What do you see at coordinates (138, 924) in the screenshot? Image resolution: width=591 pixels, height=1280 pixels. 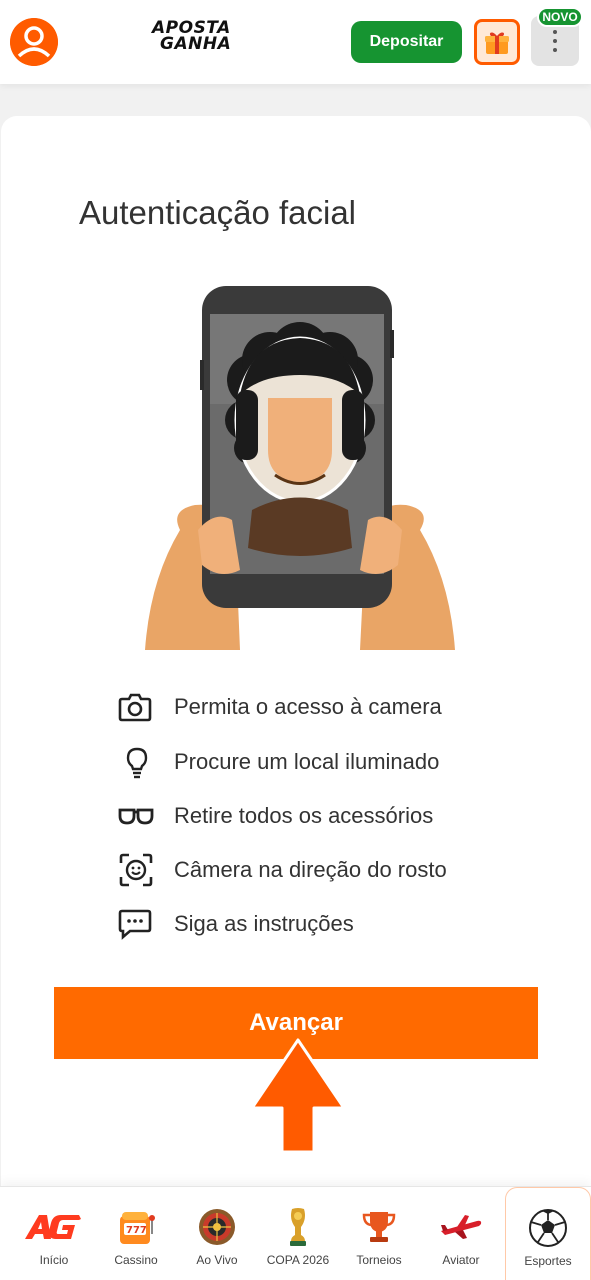 I see `chat-icon` at bounding box center [138, 924].